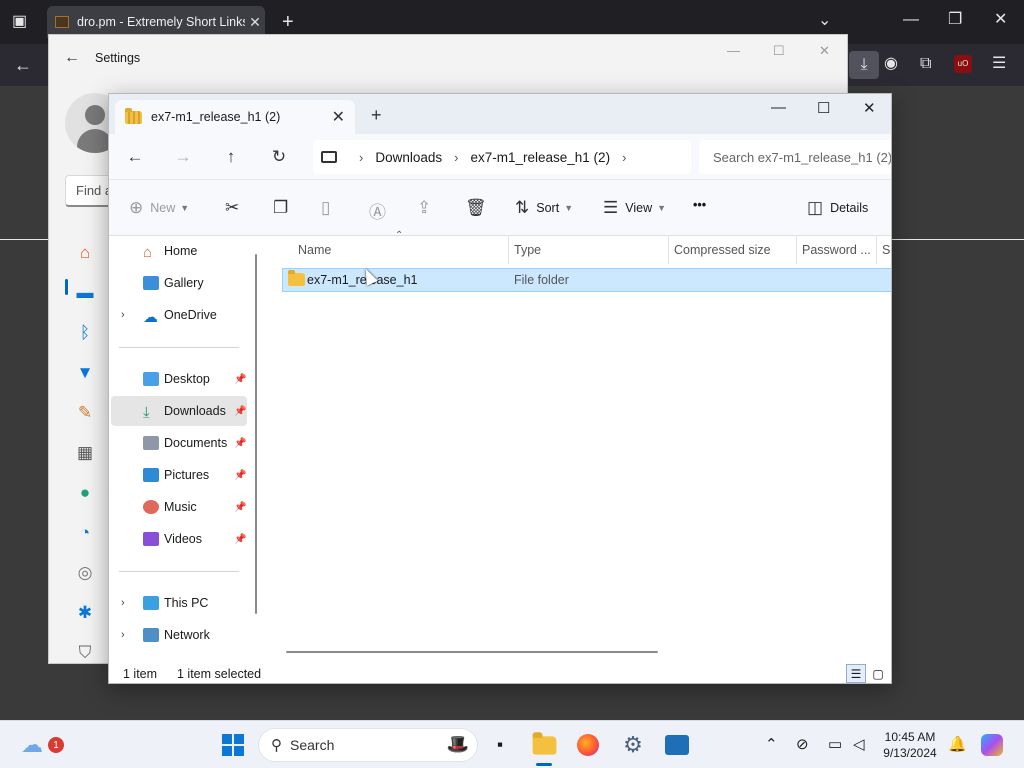 This screenshot has height=768, width=1024. What do you see at coordinates (314, 250) in the screenshot?
I see `column-header-name: Name` at bounding box center [314, 250].